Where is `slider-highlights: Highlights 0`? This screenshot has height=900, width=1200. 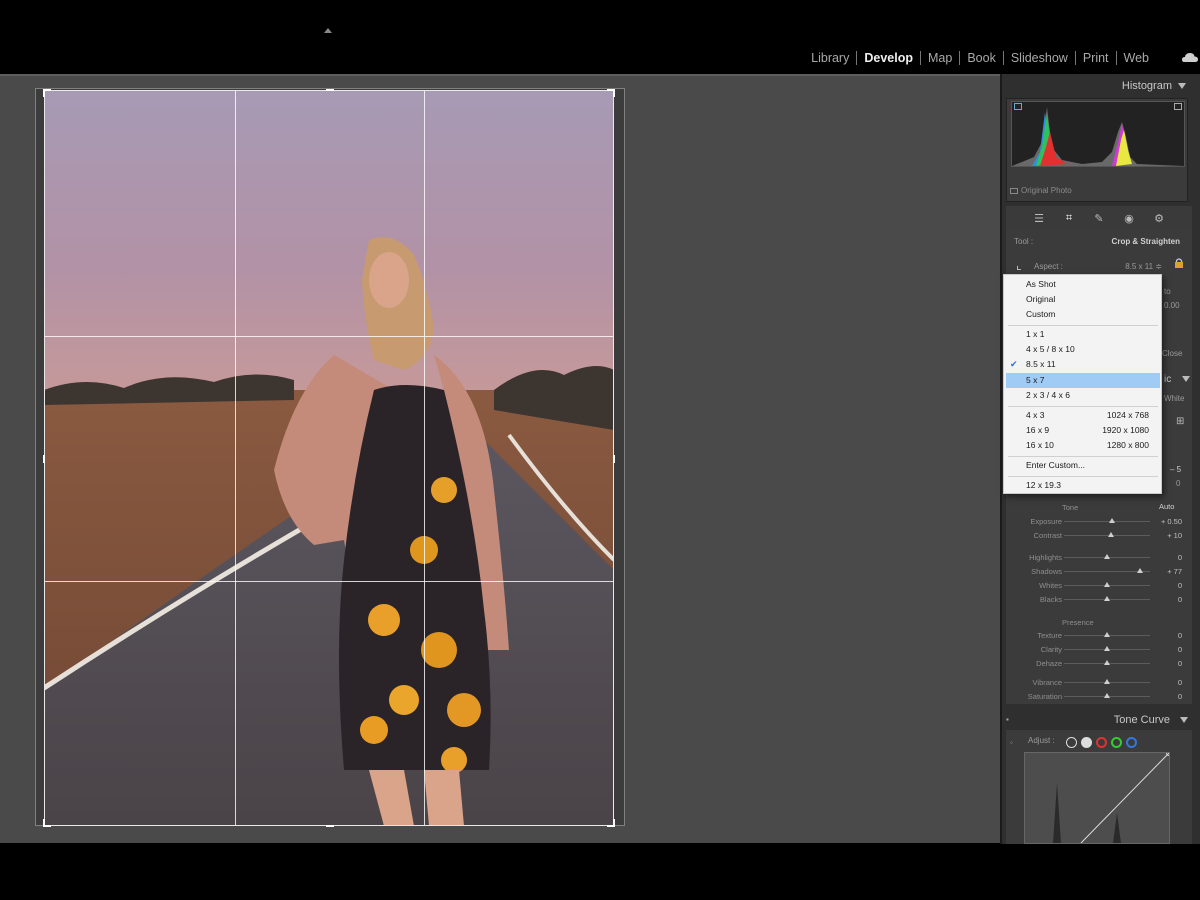 slider-highlights: Highlights 0 is located at coordinates (1099, 558).